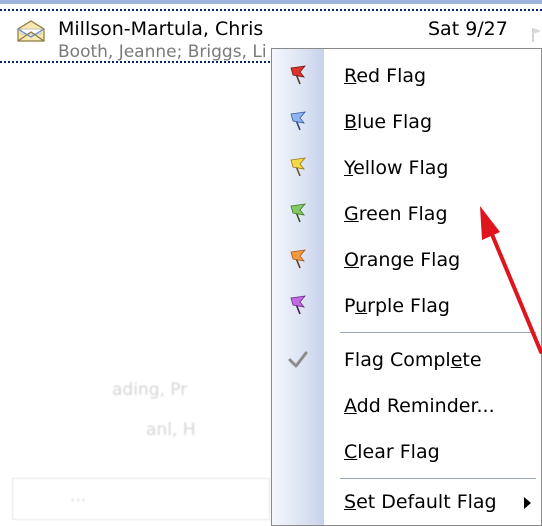 The width and height of the screenshot is (542, 526). What do you see at coordinates (161, 29) in the screenshot?
I see `message-sender: Millson-Martula, Chris` at bounding box center [161, 29].